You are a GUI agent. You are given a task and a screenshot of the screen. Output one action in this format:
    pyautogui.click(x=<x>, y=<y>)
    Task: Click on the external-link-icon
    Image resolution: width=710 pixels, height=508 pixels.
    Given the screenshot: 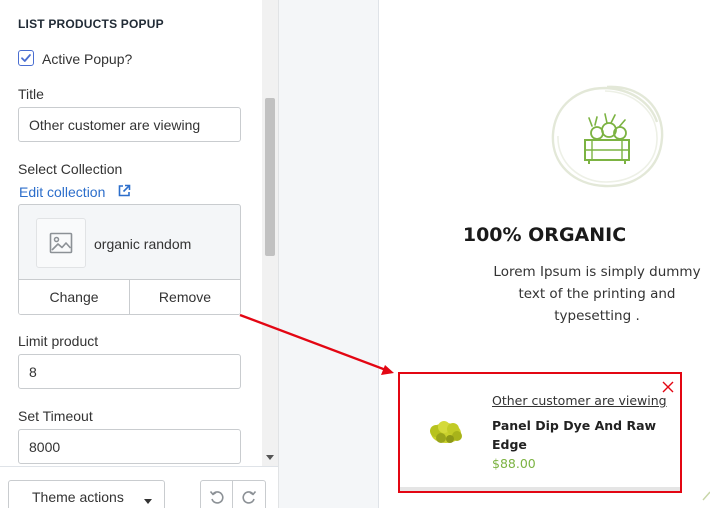 What is the action you would take?
    pyautogui.click(x=124, y=191)
    